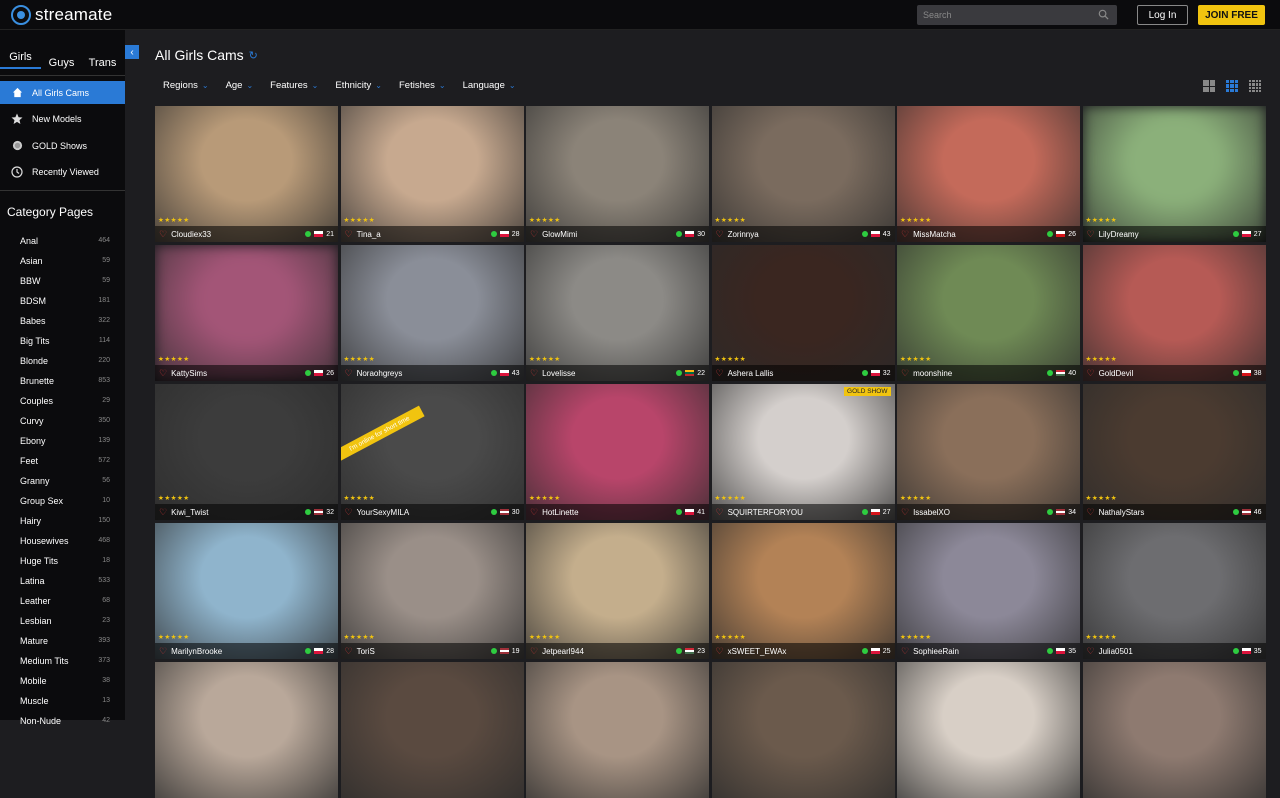 This screenshot has height=798, width=1280. What do you see at coordinates (62, 381) in the screenshot?
I see `category-item: Brunette 853` at bounding box center [62, 381].